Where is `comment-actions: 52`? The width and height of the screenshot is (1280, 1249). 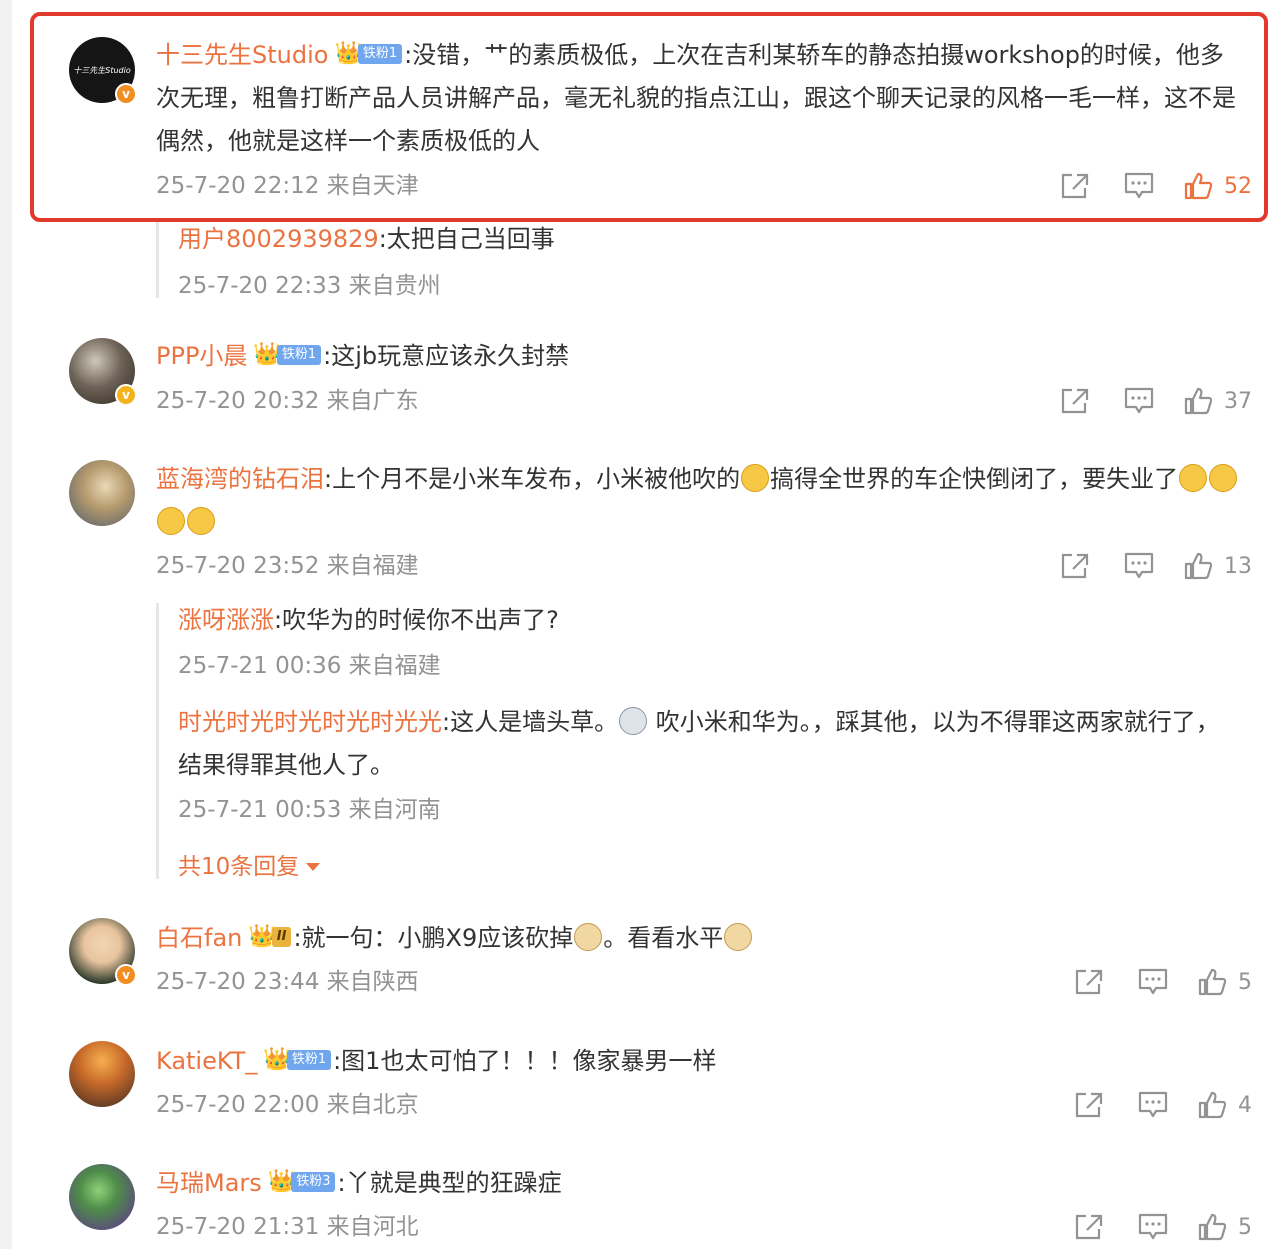
comment-actions: 52 is located at coordinates (1156, 186).